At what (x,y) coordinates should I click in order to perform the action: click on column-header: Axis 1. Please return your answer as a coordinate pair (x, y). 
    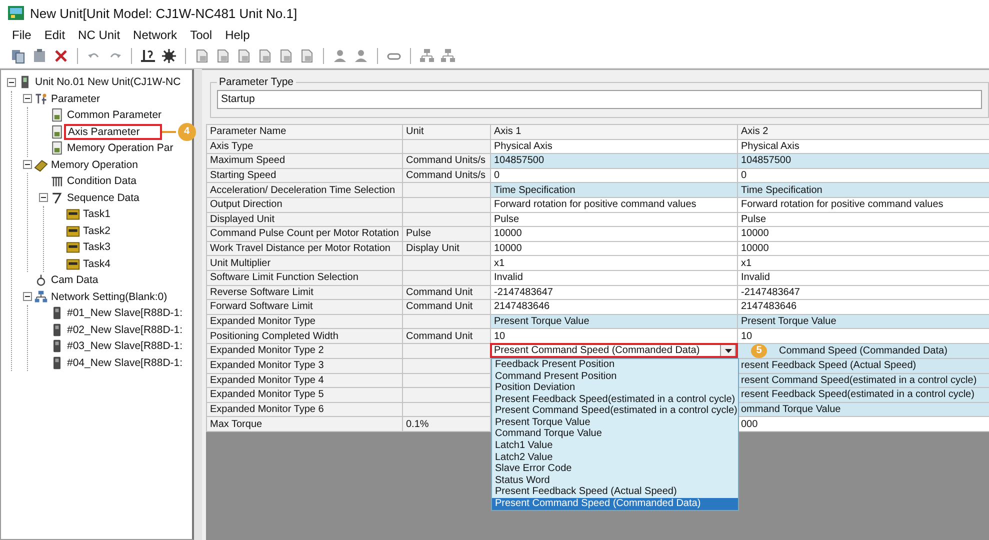
    Looking at the image, I should click on (614, 132).